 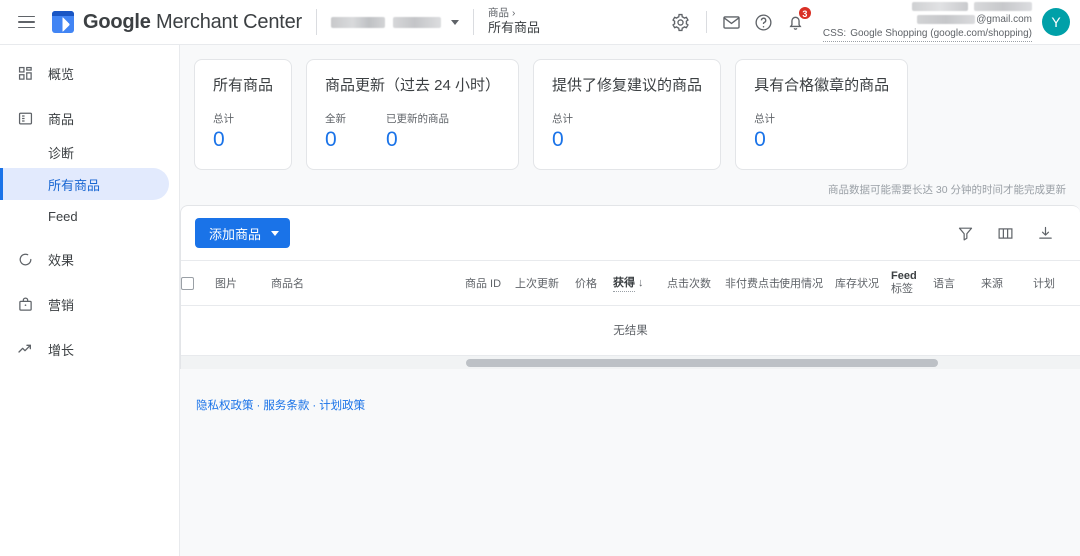 What do you see at coordinates (498, 13) in the screenshot?
I see `breadcrumb-parent: 商品` at bounding box center [498, 13].